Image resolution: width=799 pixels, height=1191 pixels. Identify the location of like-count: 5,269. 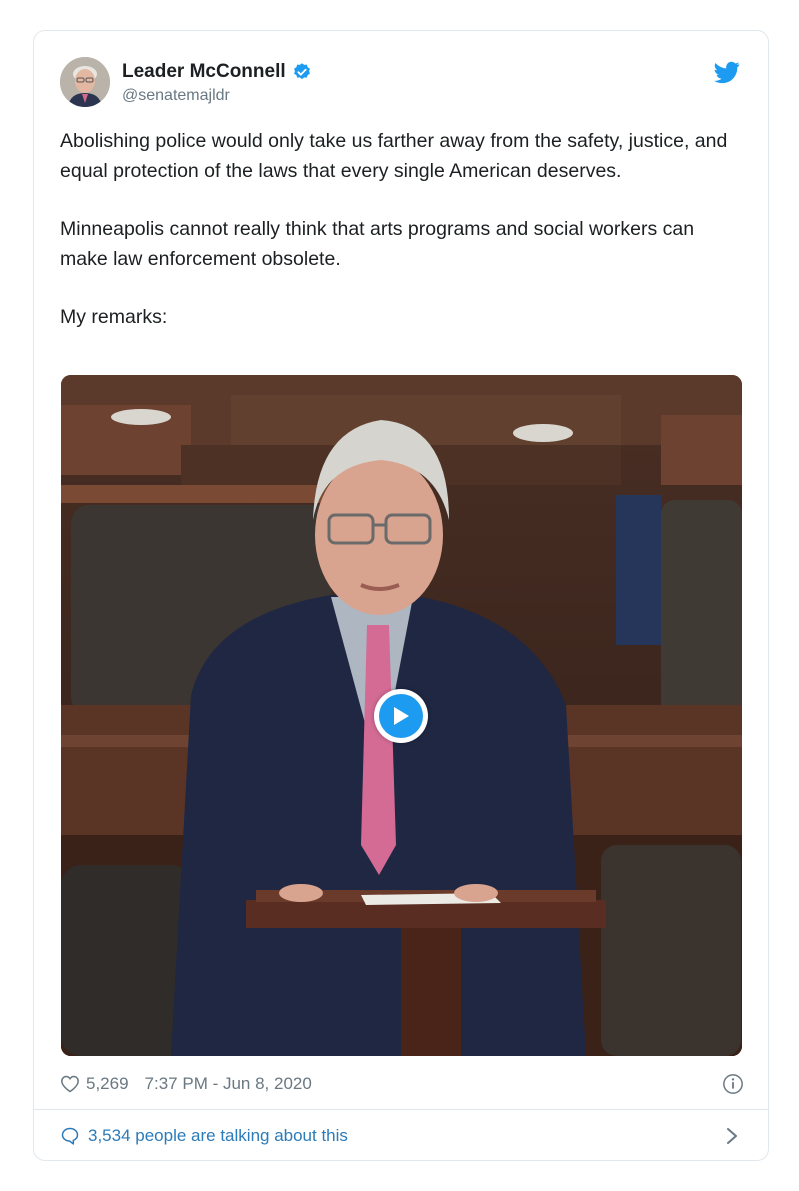
(107, 1084).